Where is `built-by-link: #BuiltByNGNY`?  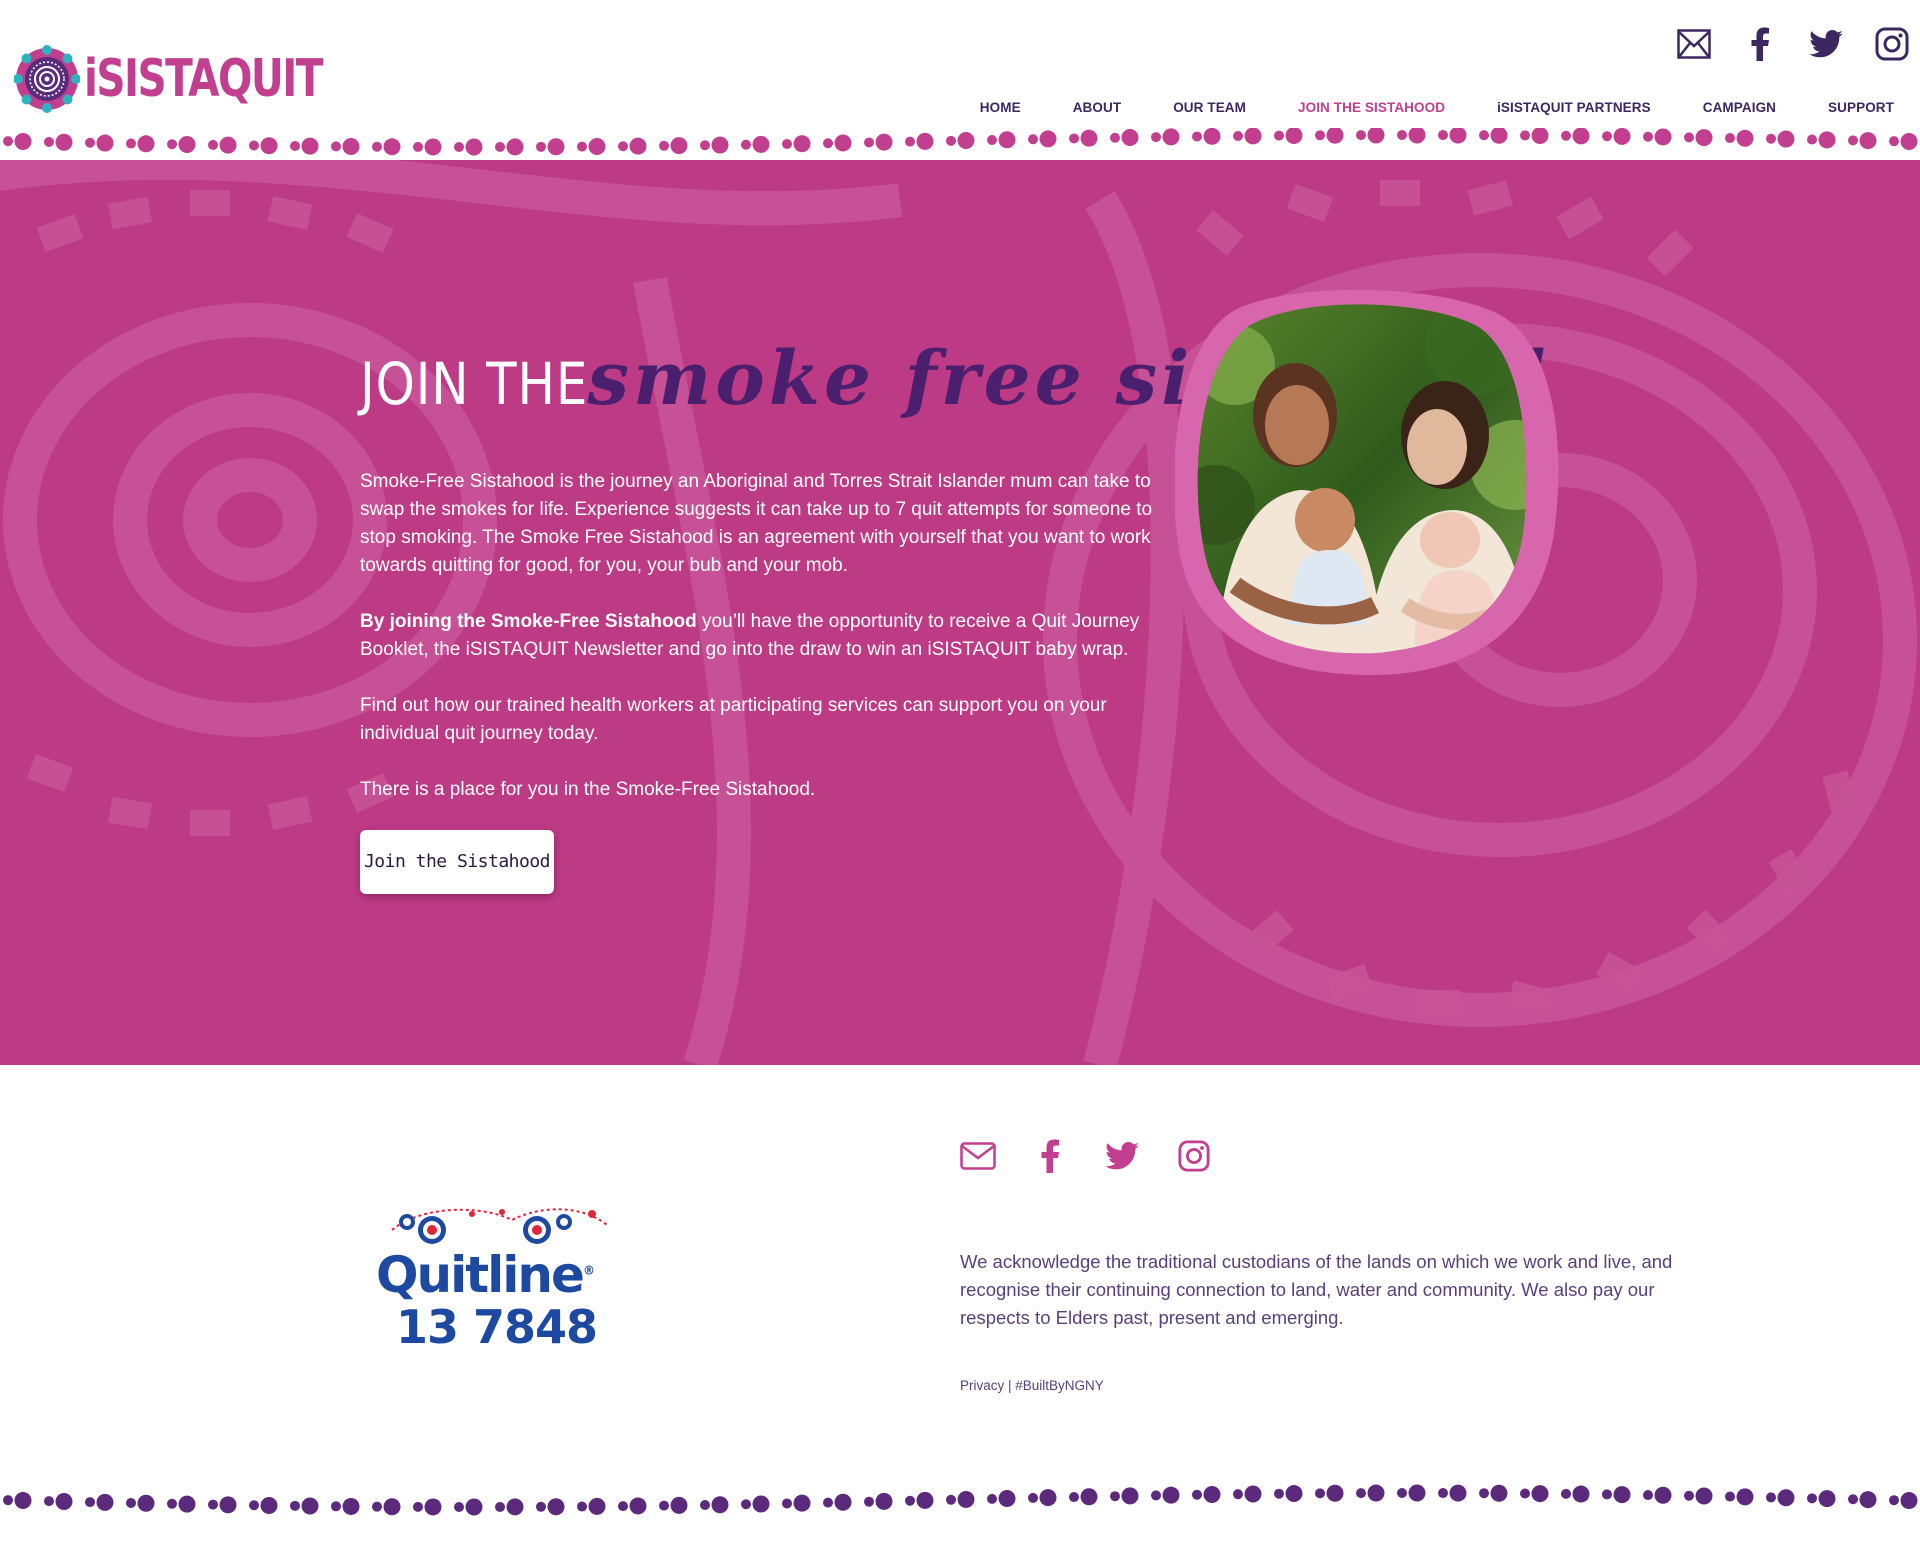
built-by-link: #BuiltByNGNY is located at coordinates (1059, 1385).